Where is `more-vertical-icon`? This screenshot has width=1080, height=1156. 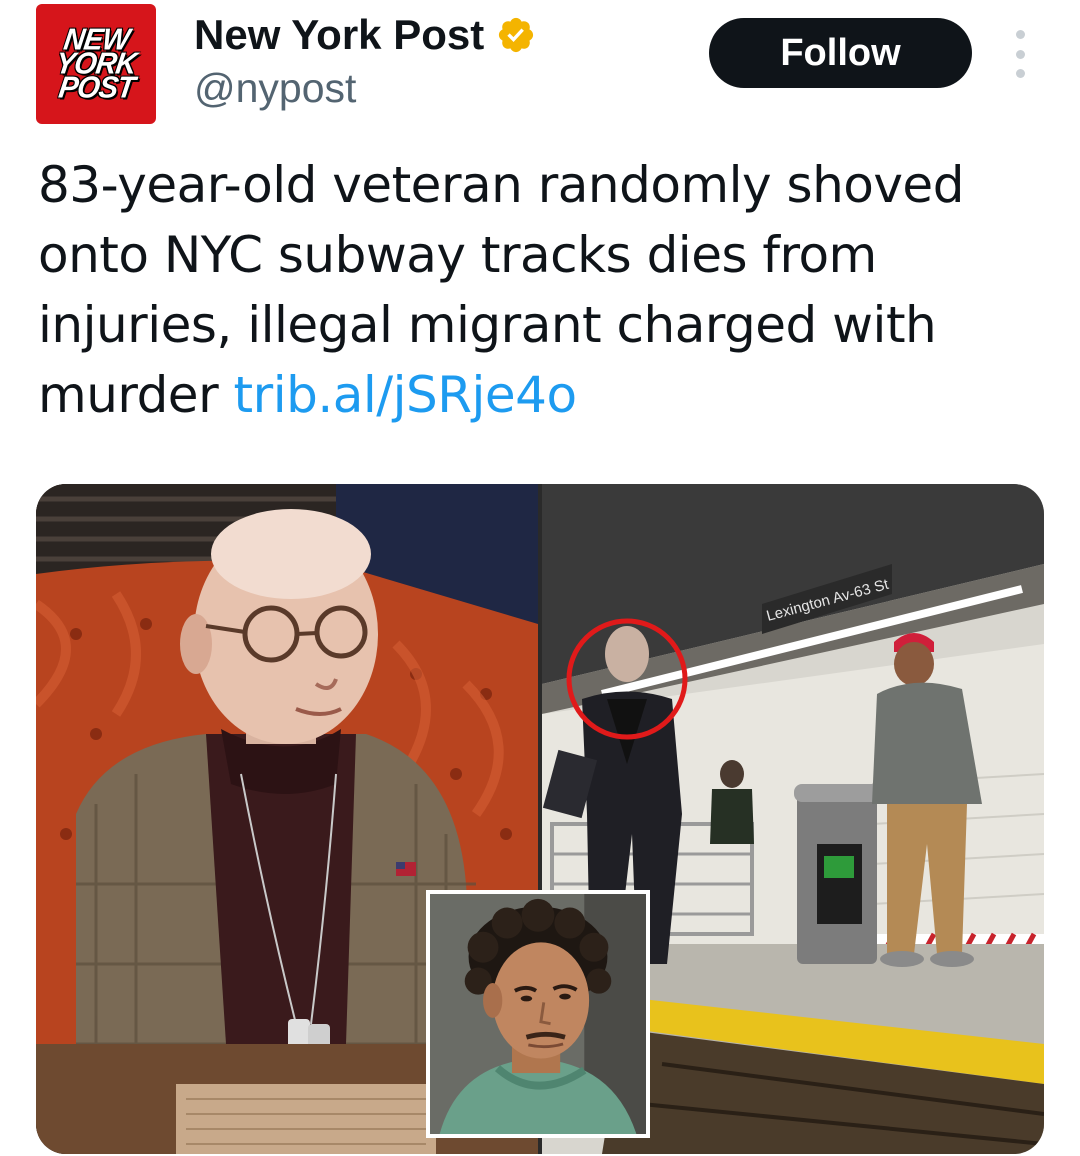 more-vertical-icon is located at coordinates (1020, 54).